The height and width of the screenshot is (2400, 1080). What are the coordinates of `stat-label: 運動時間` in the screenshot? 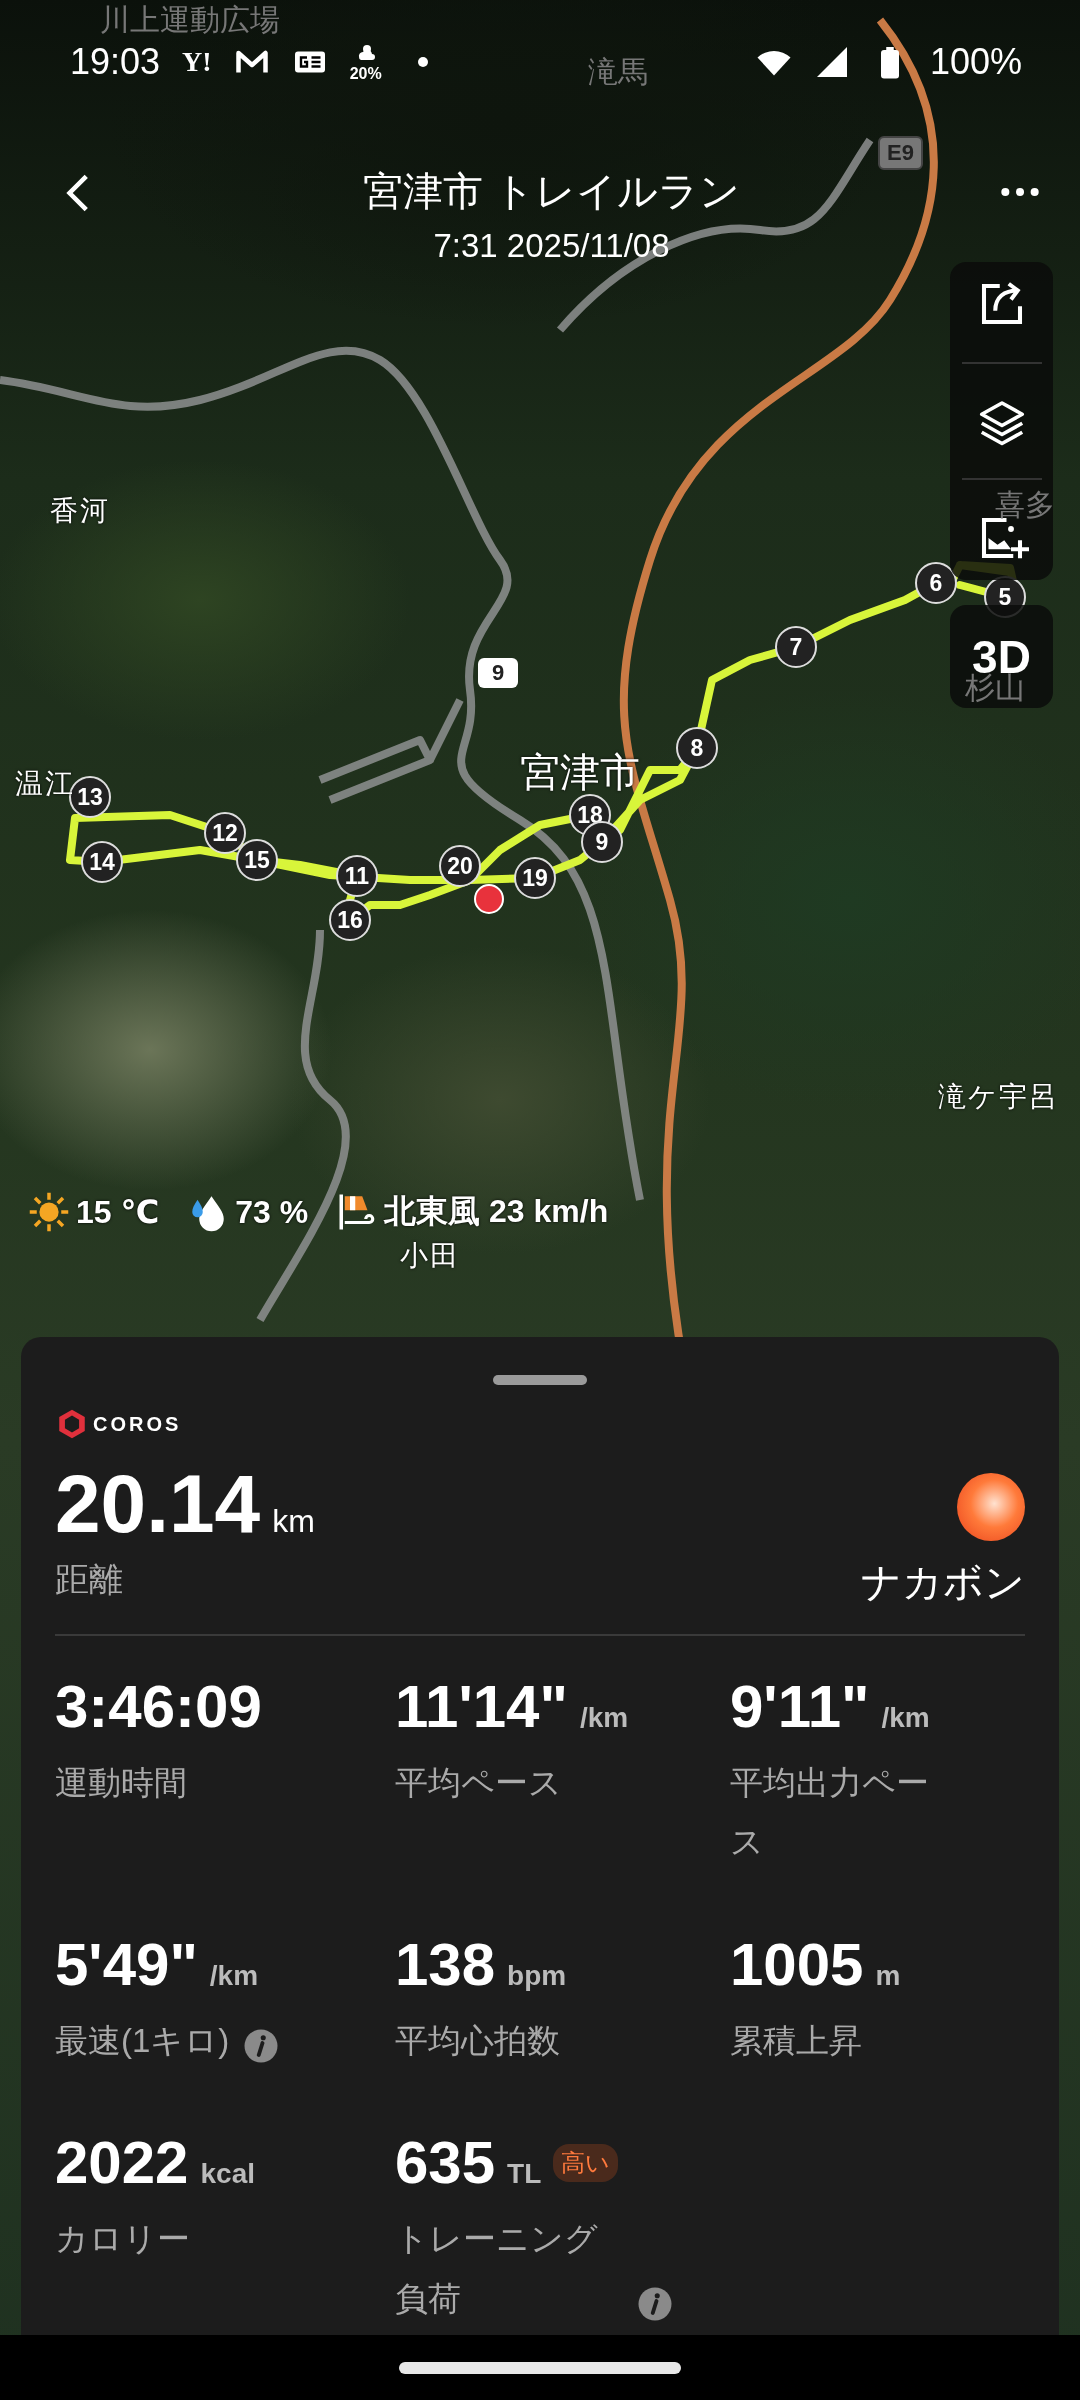 It's located at (121, 1783).